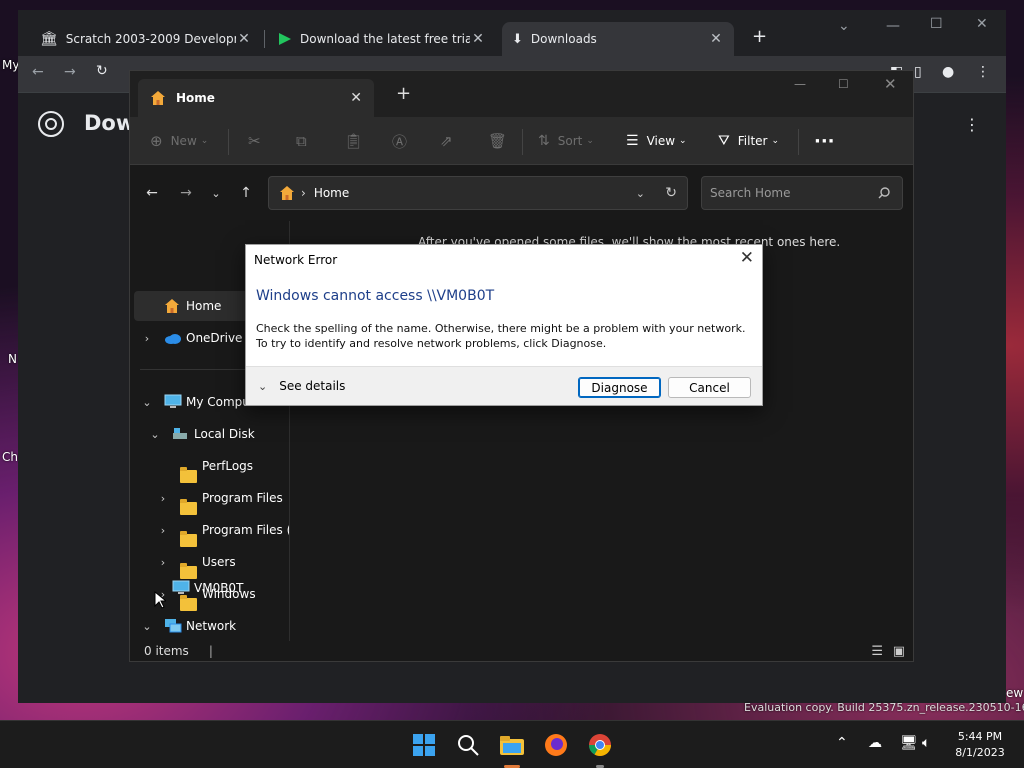 The width and height of the screenshot is (1024, 768). I want to click on chrome-logo-icon, so click(51, 124).